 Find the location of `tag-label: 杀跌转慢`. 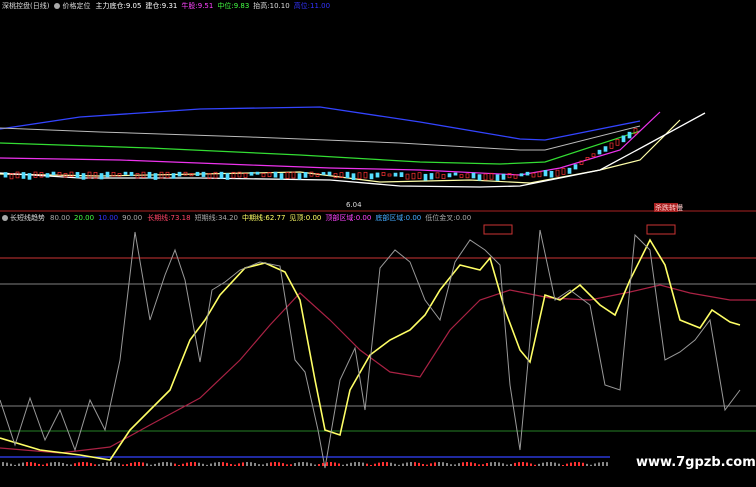

tag-label: 杀跌转慢 is located at coordinates (669, 207).